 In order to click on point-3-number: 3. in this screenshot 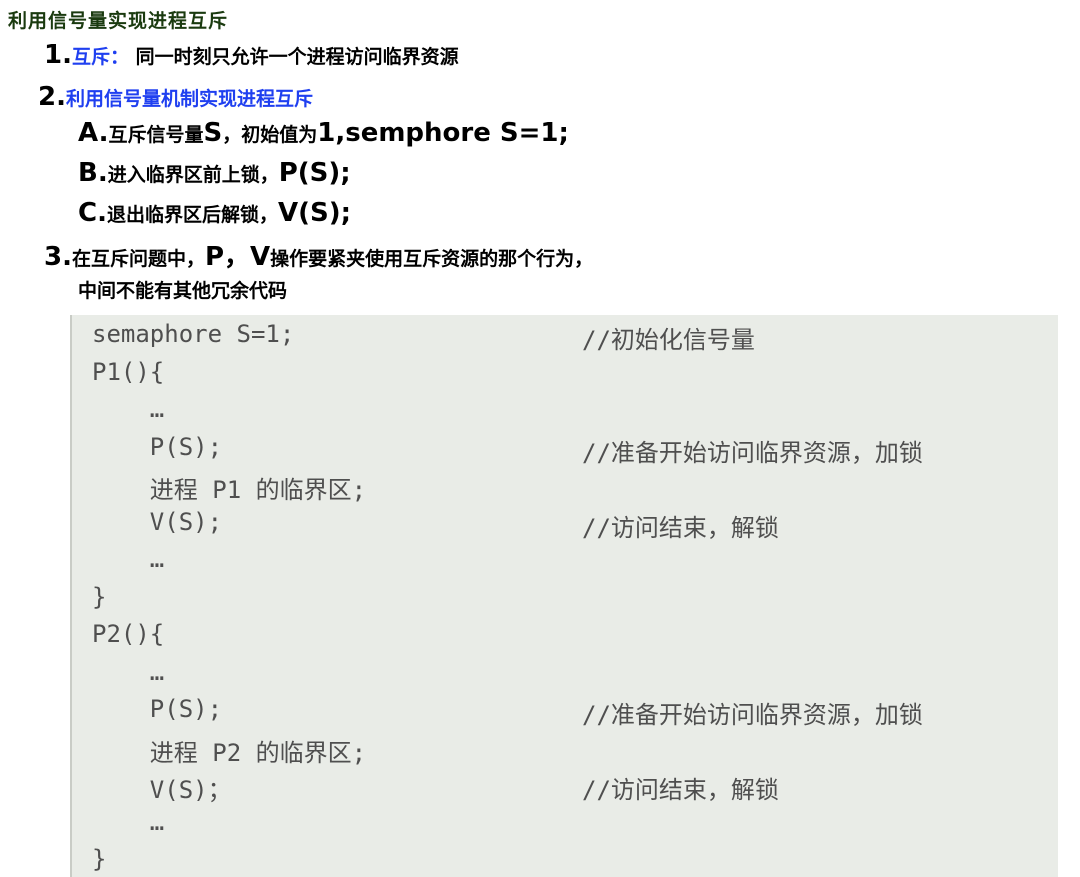, I will do `click(58, 257)`.